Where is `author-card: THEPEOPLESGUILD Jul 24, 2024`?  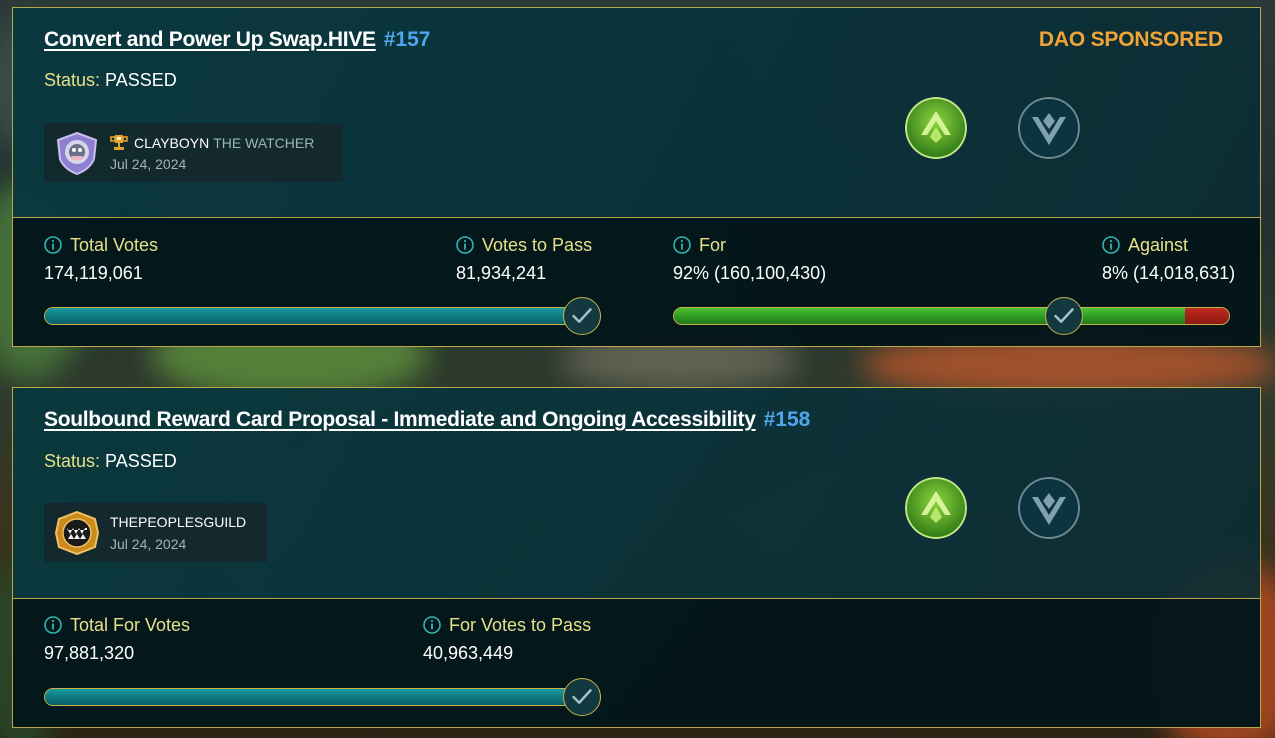 author-card: THEPEOPLESGUILD Jul 24, 2024 is located at coordinates (155, 532).